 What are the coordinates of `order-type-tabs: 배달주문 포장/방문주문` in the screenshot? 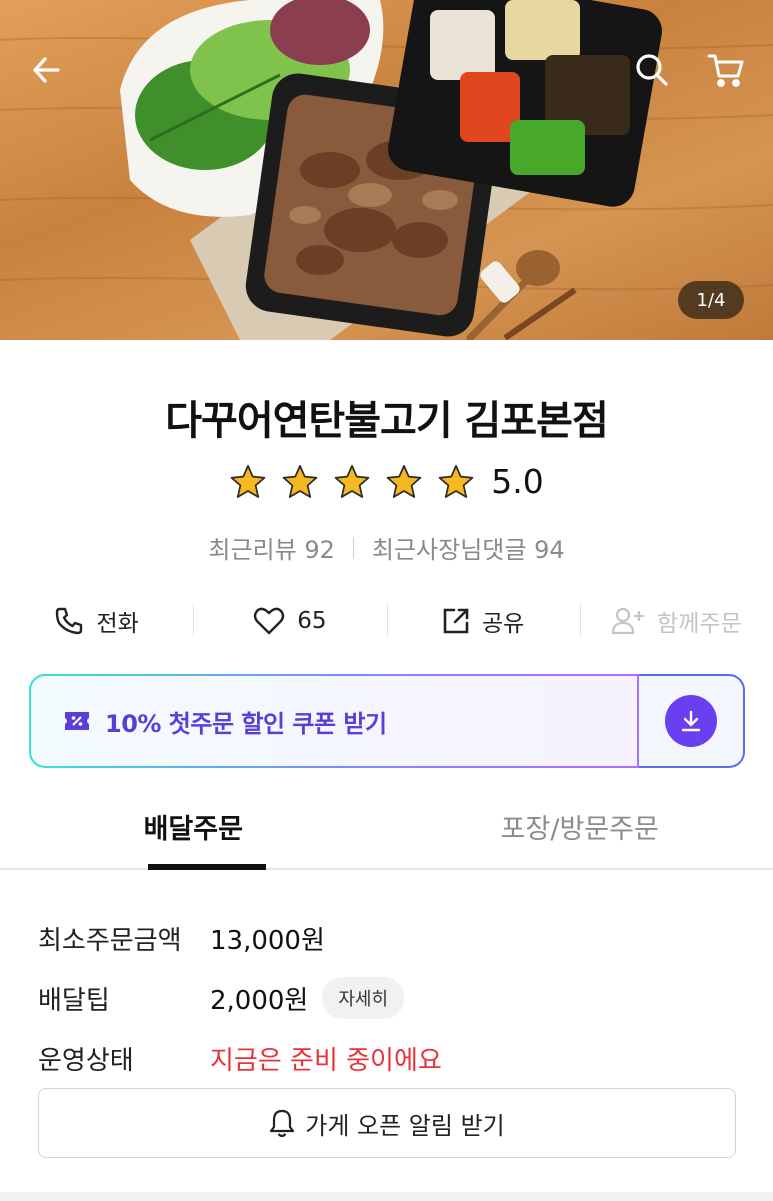 It's located at (386, 830).